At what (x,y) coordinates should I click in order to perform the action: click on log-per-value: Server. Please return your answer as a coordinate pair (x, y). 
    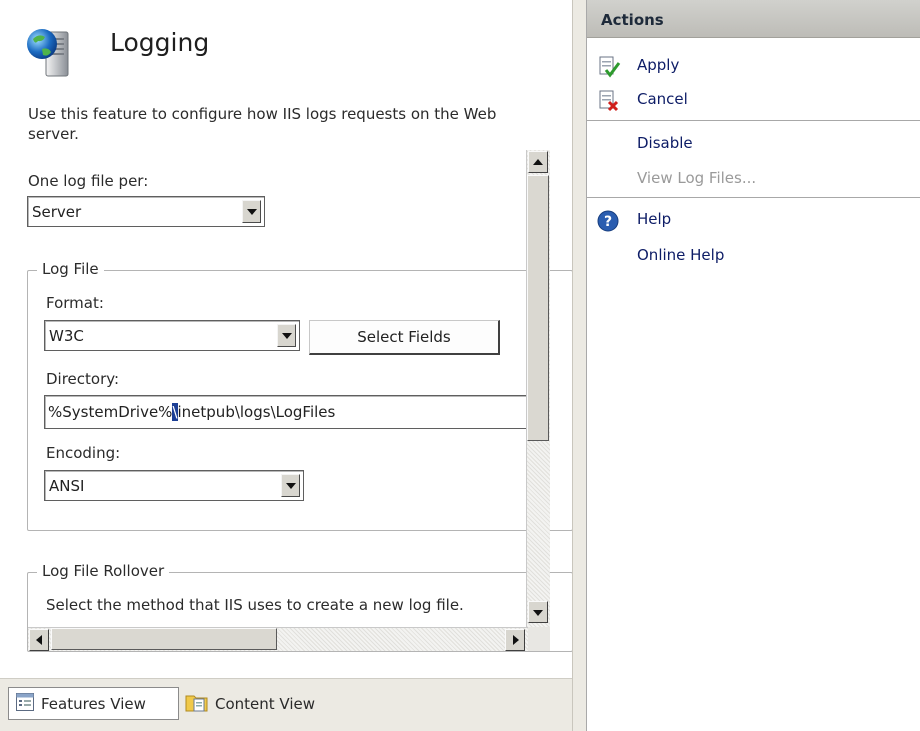
    Looking at the image, I should click on (57, 212).